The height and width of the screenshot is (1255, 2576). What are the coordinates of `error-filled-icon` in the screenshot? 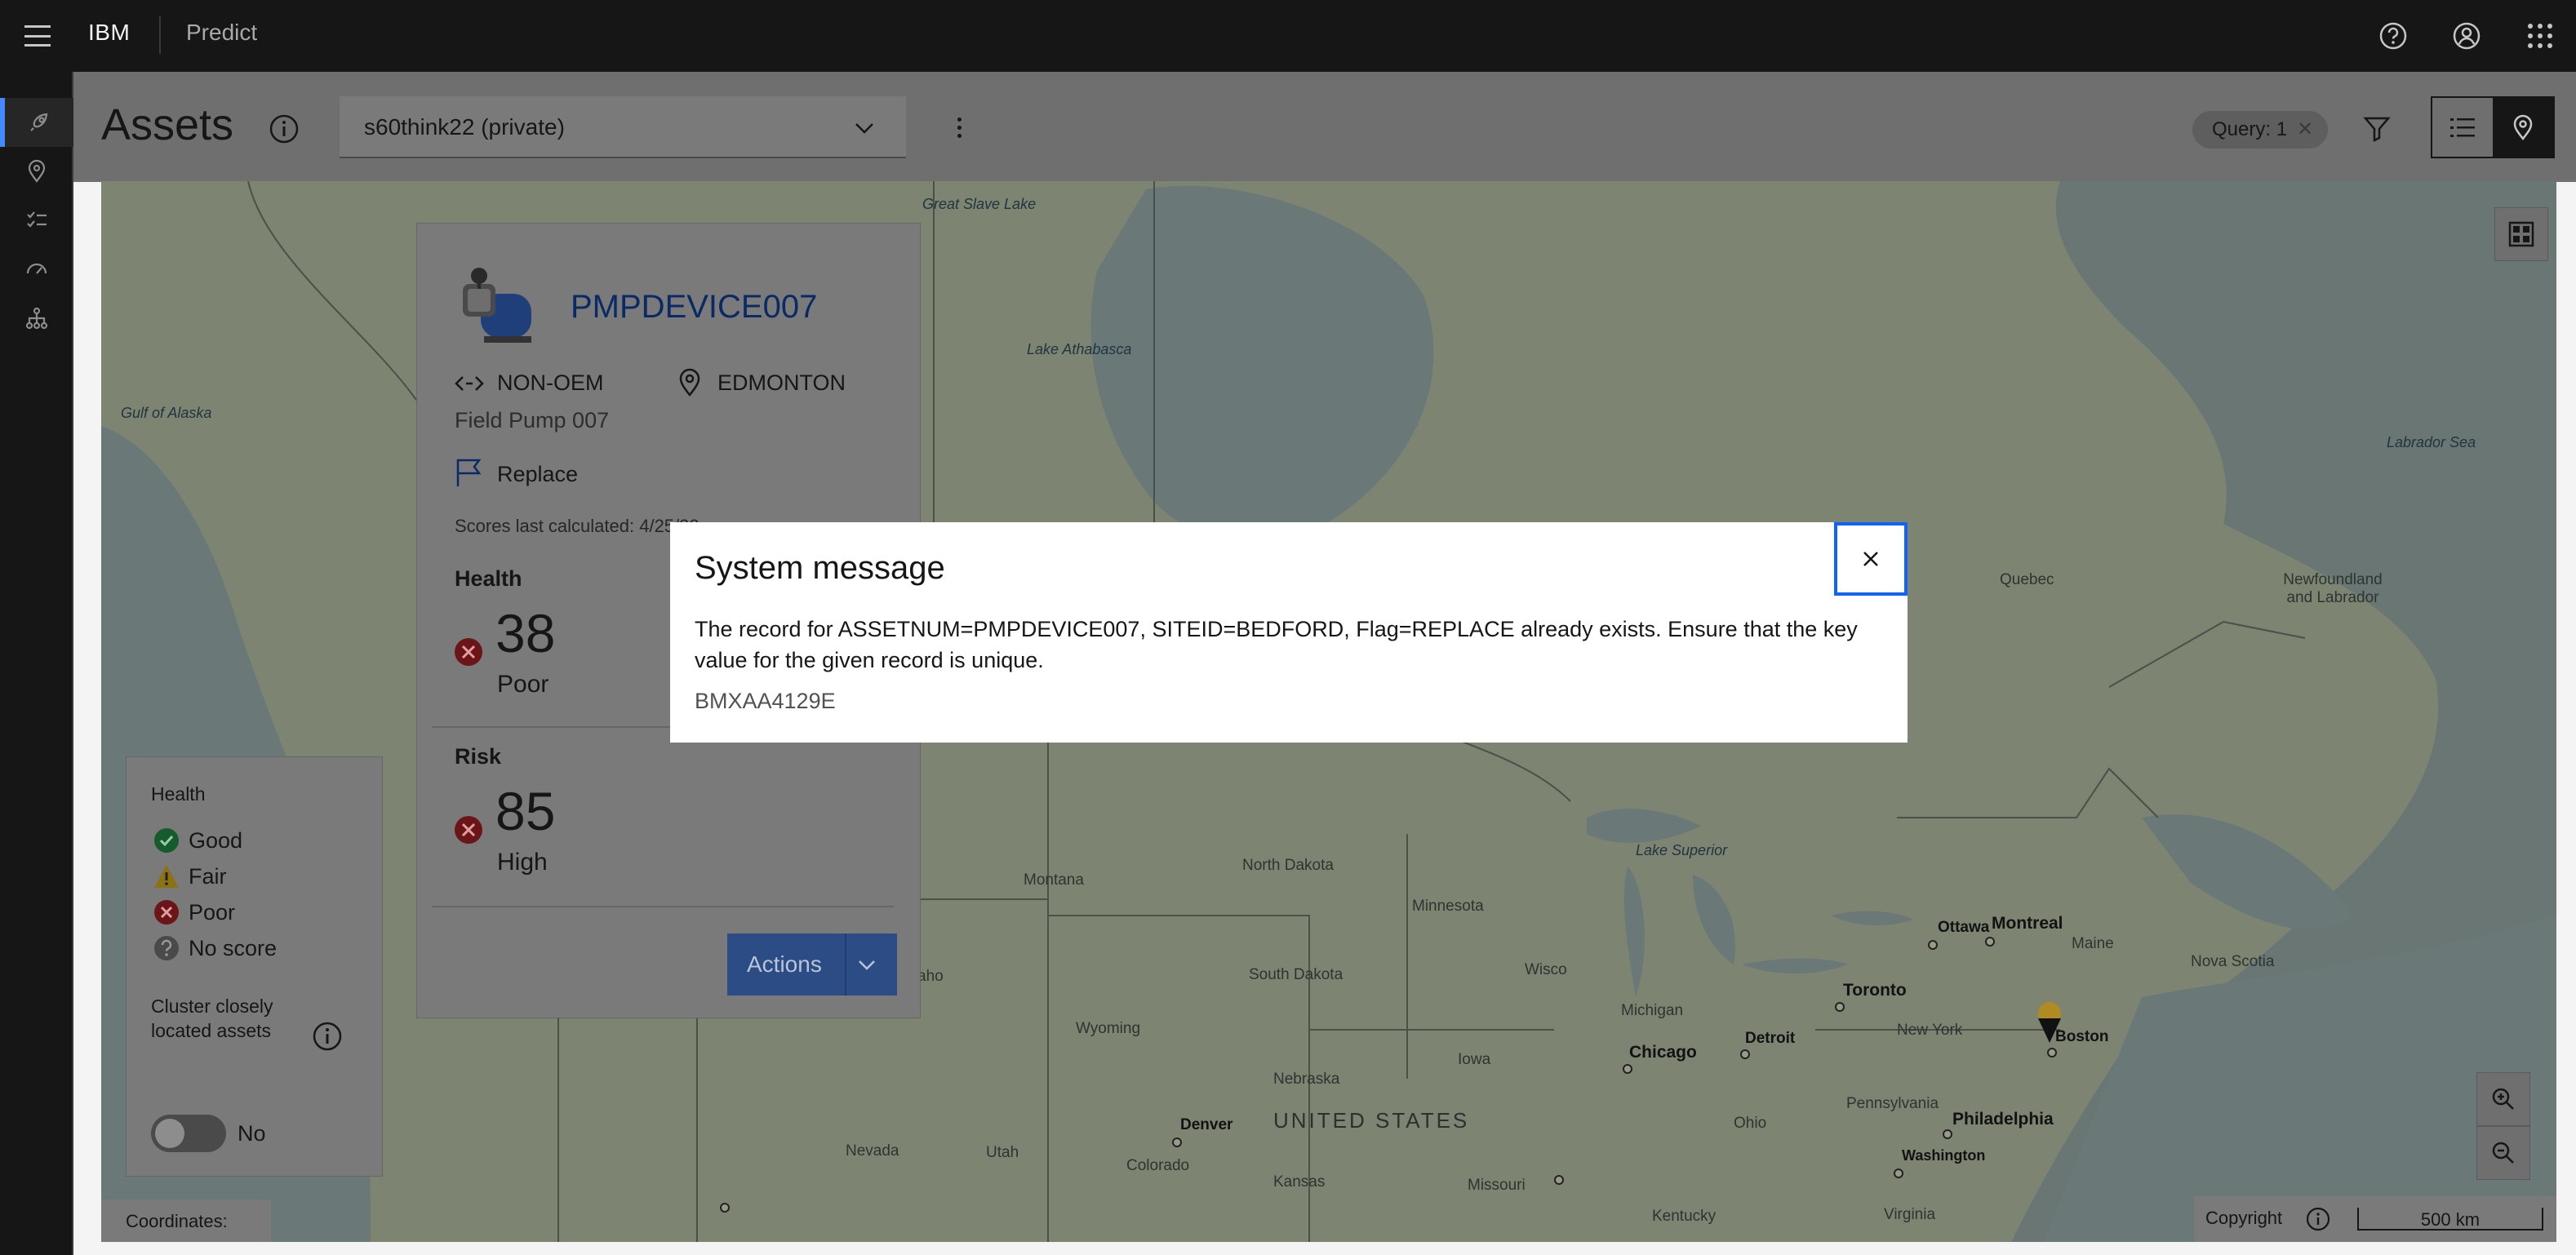 It's located at (468, 829).